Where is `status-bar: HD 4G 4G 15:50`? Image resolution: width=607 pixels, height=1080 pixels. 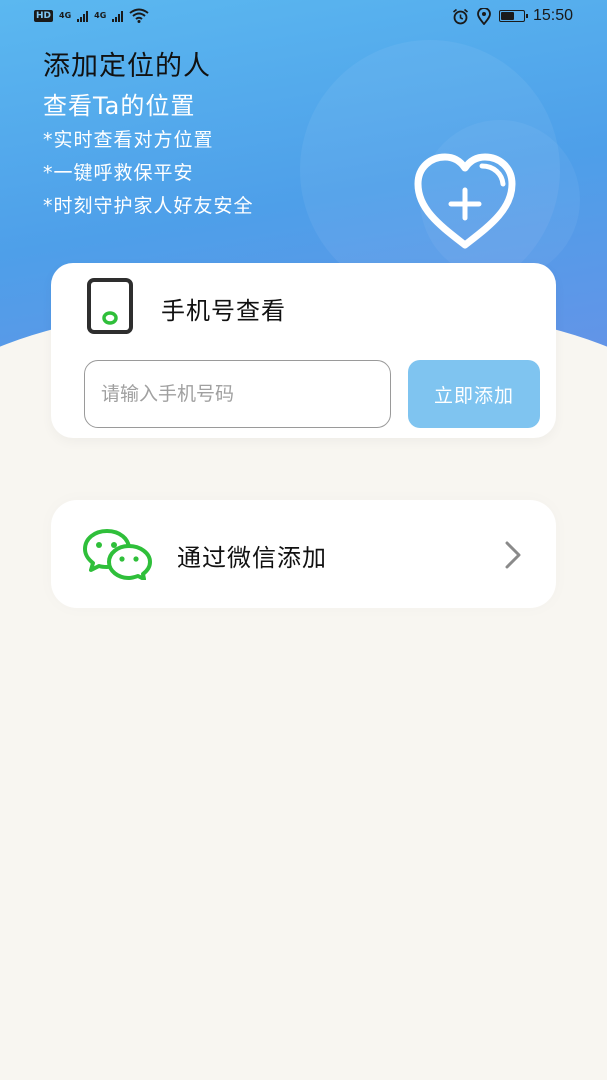
status-bar: HD 4G 4G 15:50 is located at coordinates (303, 17).